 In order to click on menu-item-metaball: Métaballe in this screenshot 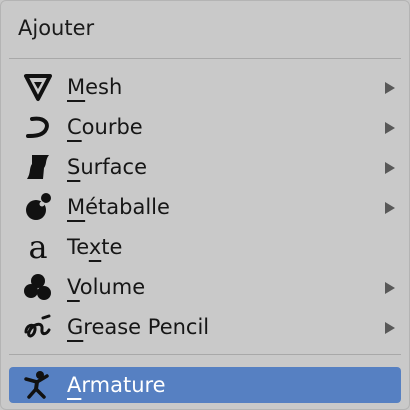, I will do `click(205, 207)`.